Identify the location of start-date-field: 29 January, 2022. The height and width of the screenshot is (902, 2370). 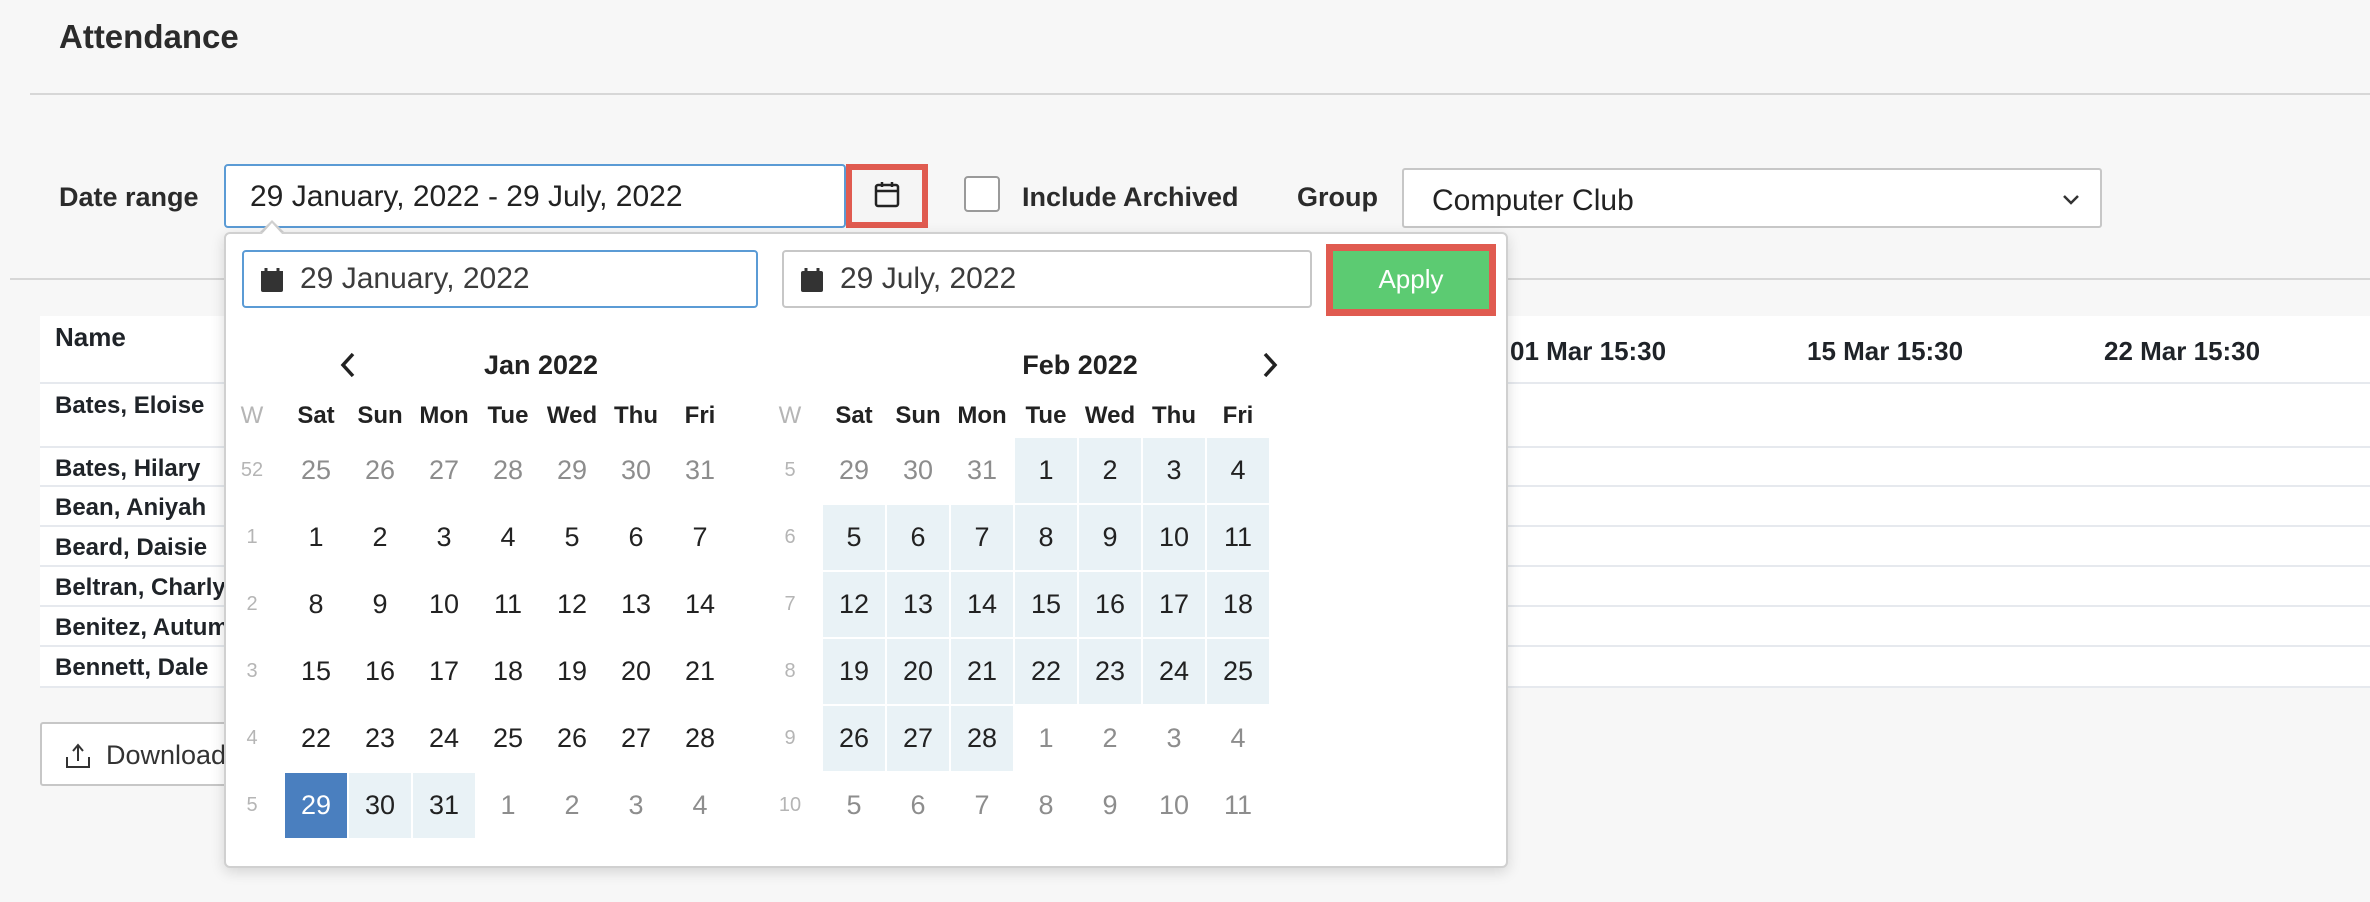
(500, 279).